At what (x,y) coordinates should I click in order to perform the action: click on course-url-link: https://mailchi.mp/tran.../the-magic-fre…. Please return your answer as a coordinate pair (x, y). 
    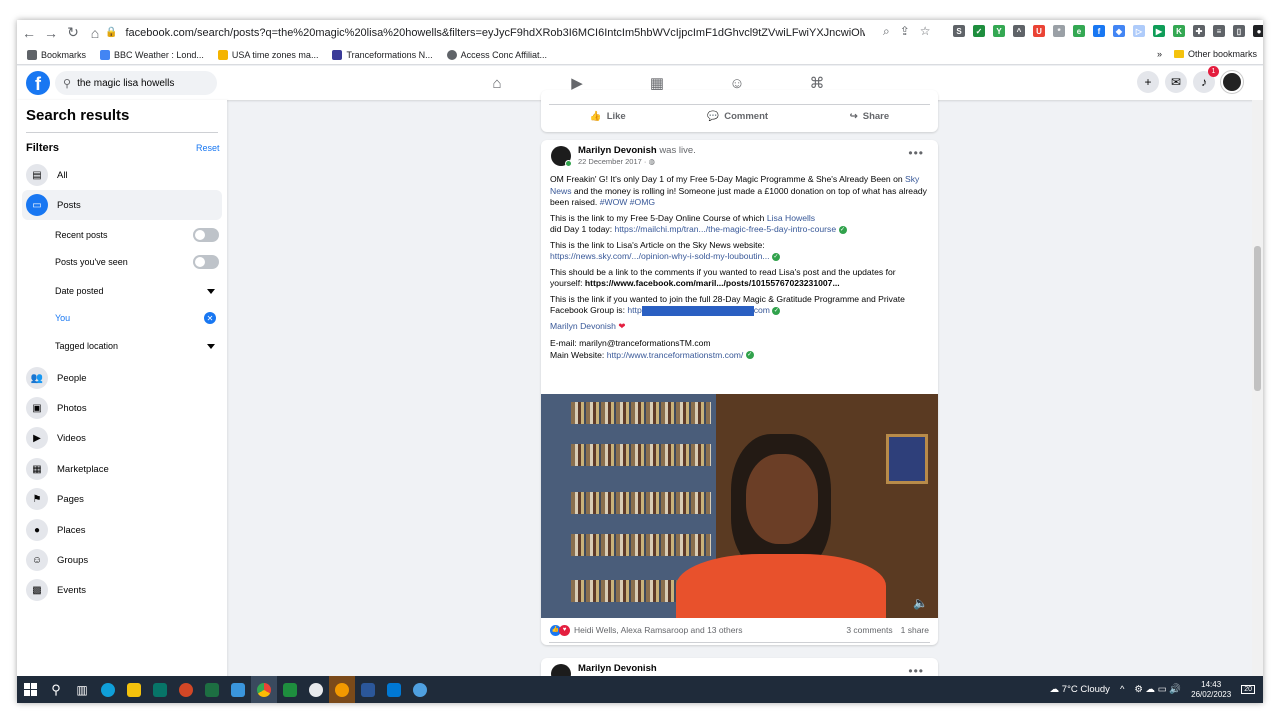
    Looking at the image, I should click on (726, 229).